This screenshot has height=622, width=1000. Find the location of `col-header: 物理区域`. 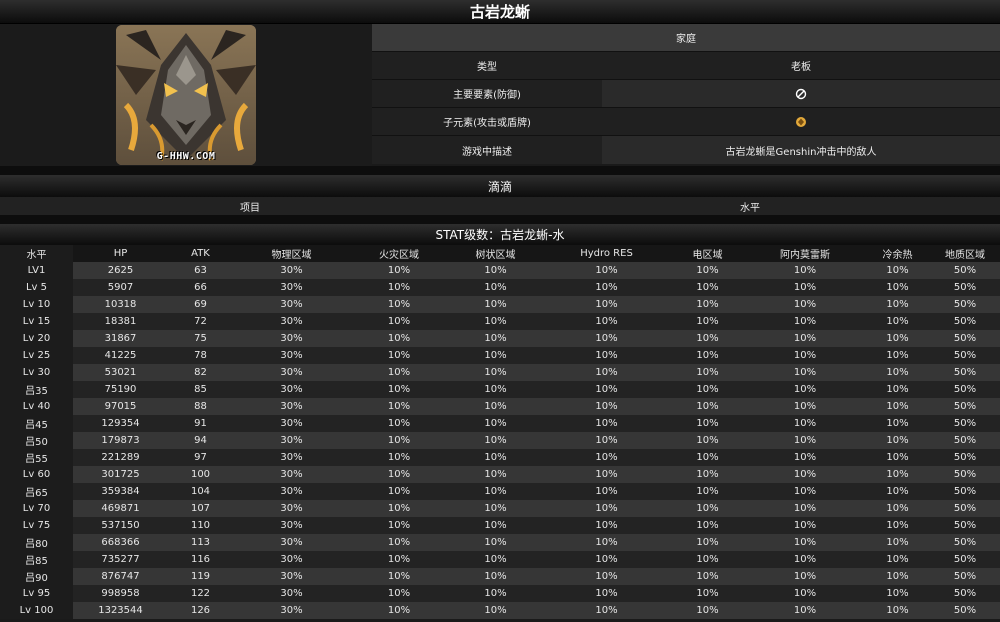

col-header: 物理区域 is located at coordinates (291, 253).